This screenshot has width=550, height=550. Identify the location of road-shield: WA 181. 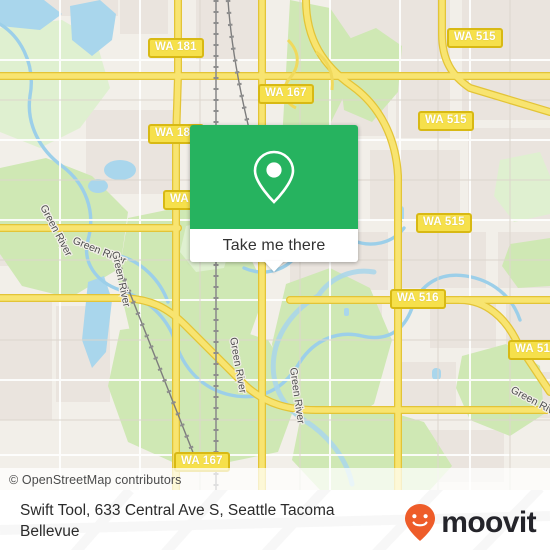
(176, 48).